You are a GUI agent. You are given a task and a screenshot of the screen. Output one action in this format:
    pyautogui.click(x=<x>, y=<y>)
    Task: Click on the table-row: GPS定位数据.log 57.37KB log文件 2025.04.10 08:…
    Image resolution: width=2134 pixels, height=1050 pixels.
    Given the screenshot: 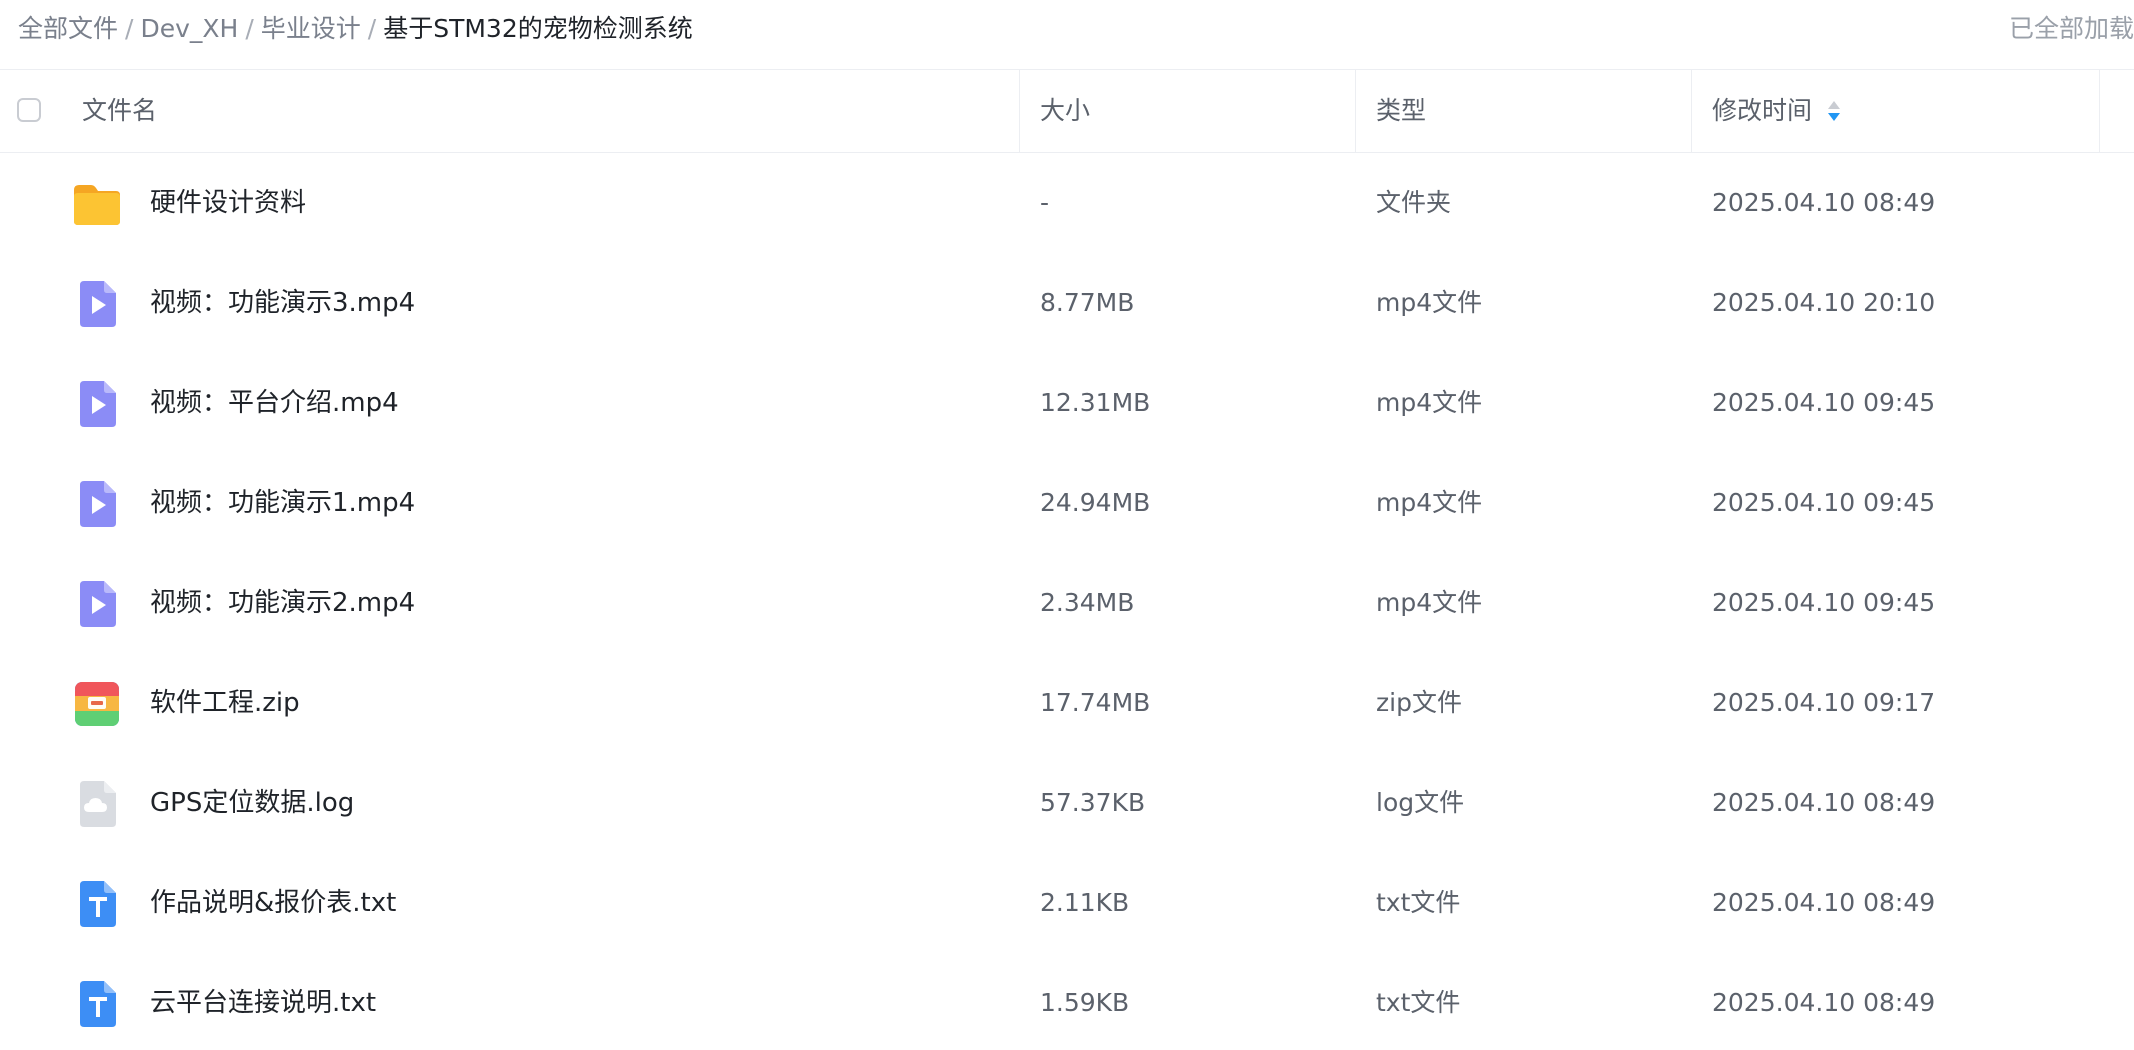 What is the action you would take?
    pyautogui.click(x=1067, y=803)
    